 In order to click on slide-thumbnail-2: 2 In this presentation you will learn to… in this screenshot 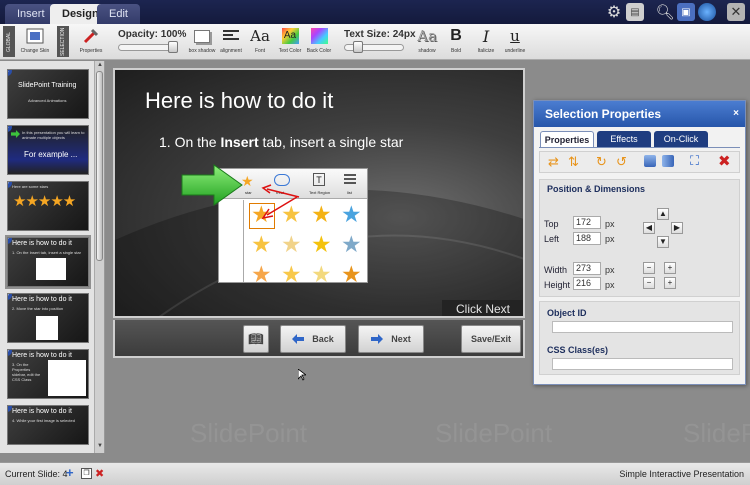, I will do `click(48, 150)`.